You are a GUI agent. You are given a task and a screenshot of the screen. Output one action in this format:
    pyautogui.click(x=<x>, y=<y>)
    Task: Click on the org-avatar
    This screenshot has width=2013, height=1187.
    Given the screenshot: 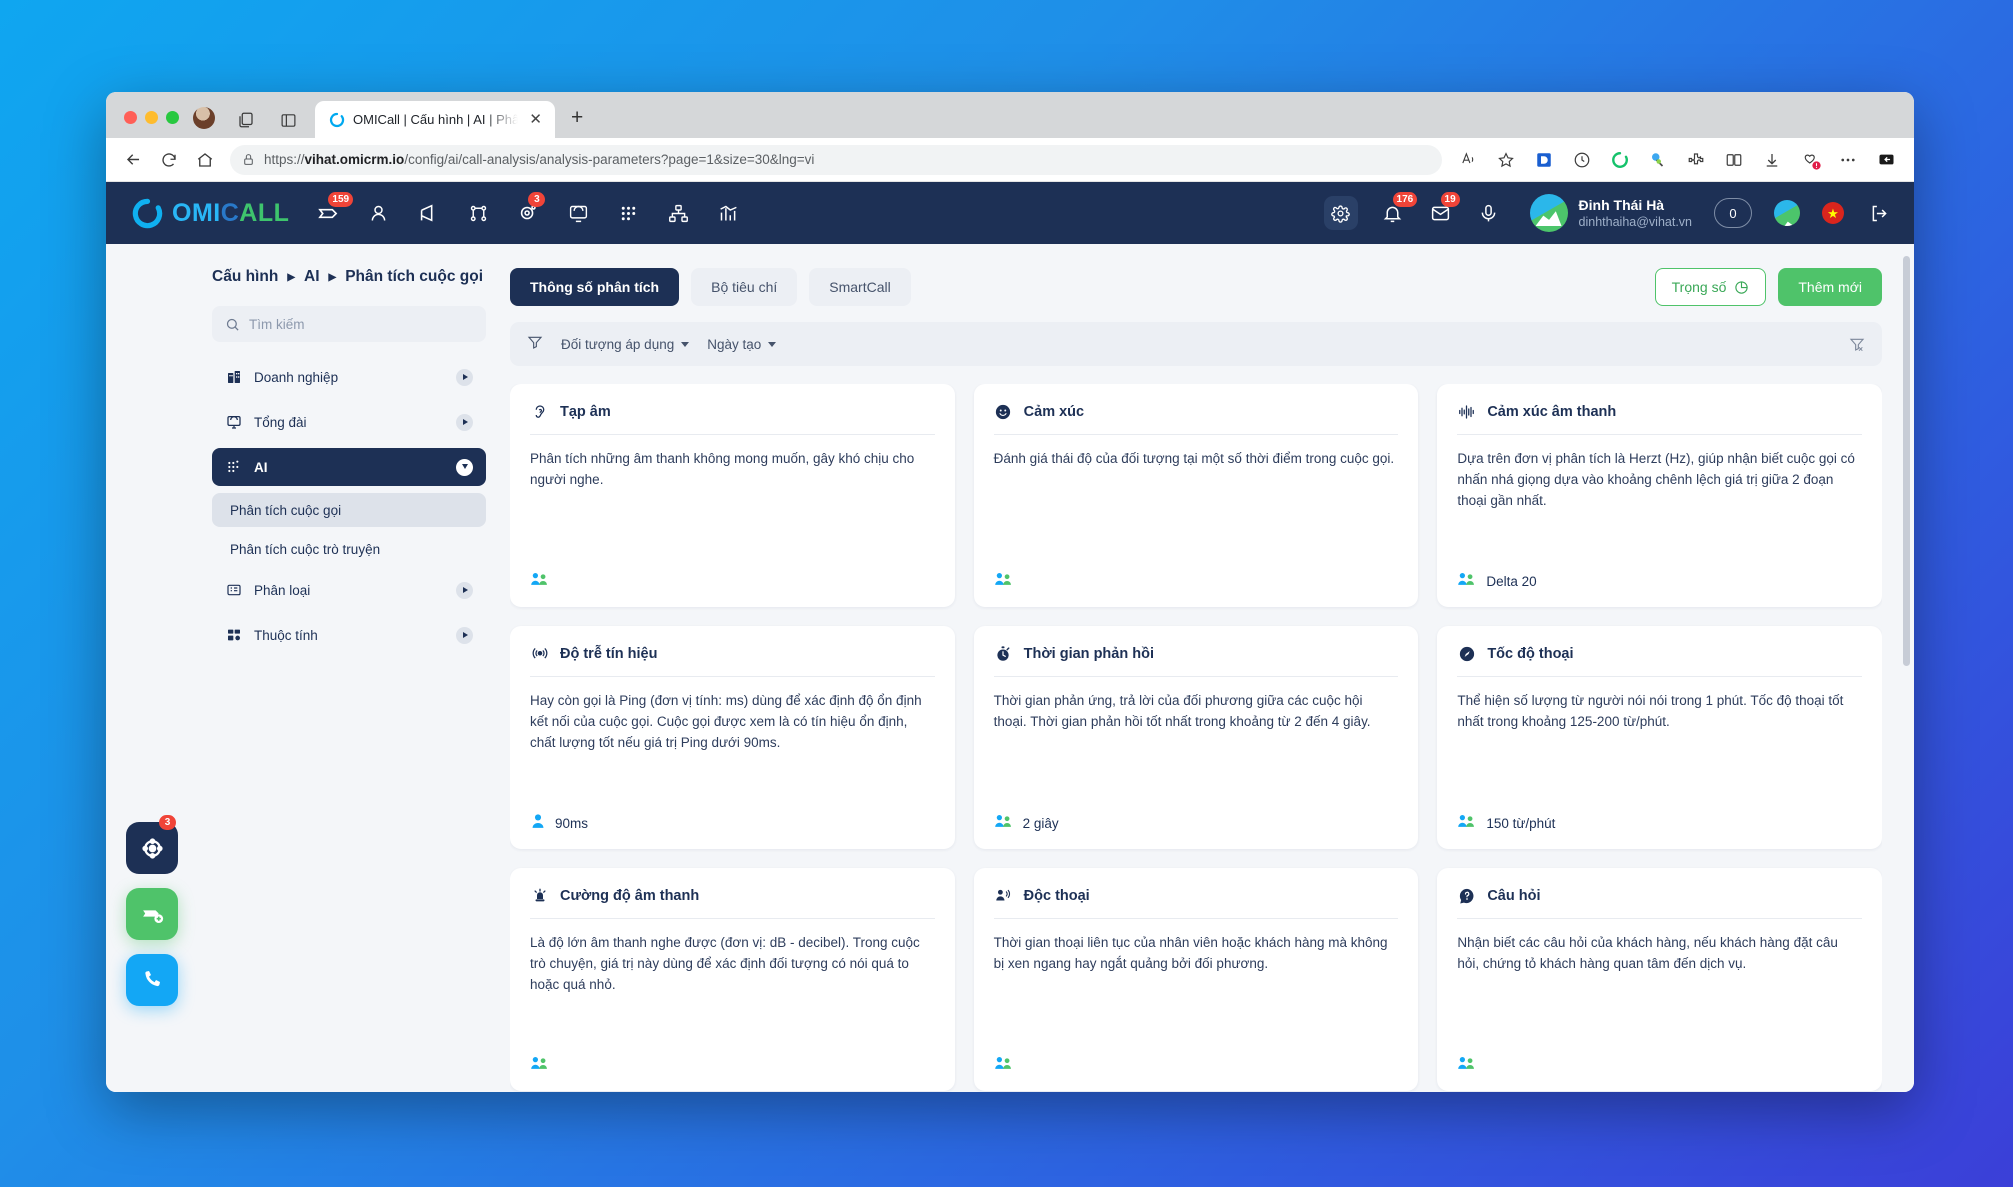 What is the action you would take?
    pyautogui.click(x=1787, y=213)
    